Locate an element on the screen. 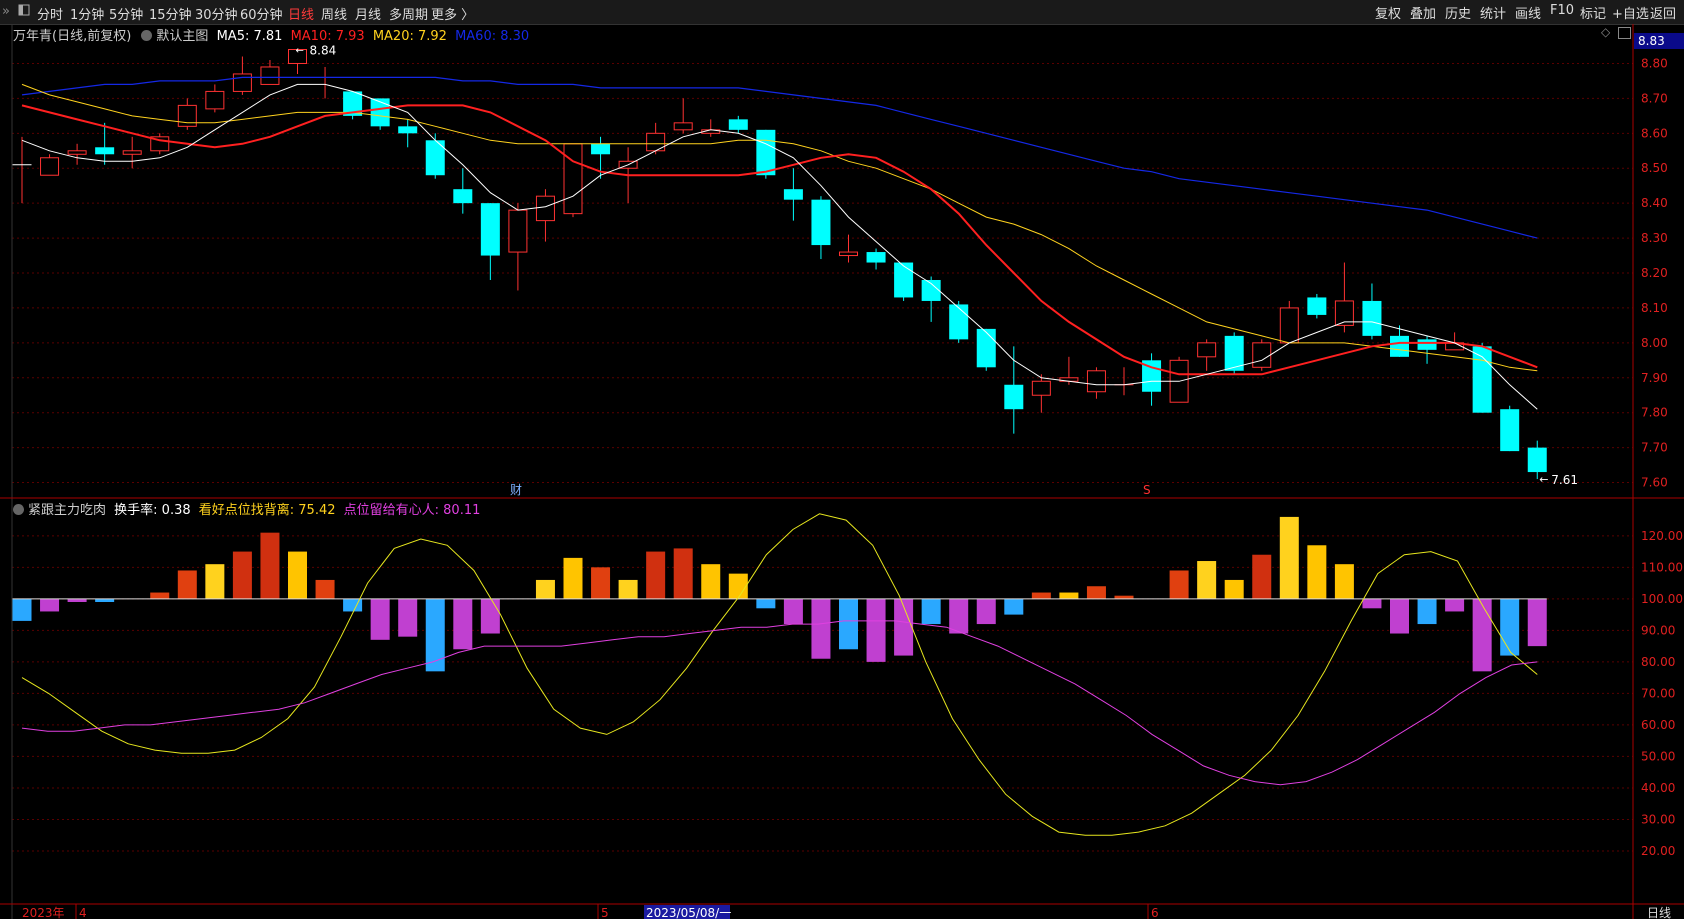 Image resolution: width=1684 pixels, height=919 pixels. price-tick-label: 8.50 is located at coordinates (1654, 168).